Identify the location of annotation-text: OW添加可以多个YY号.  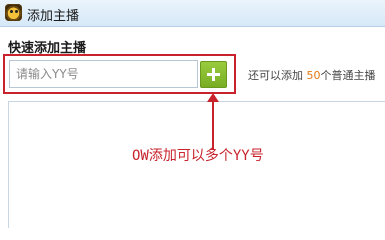
(198, 156).